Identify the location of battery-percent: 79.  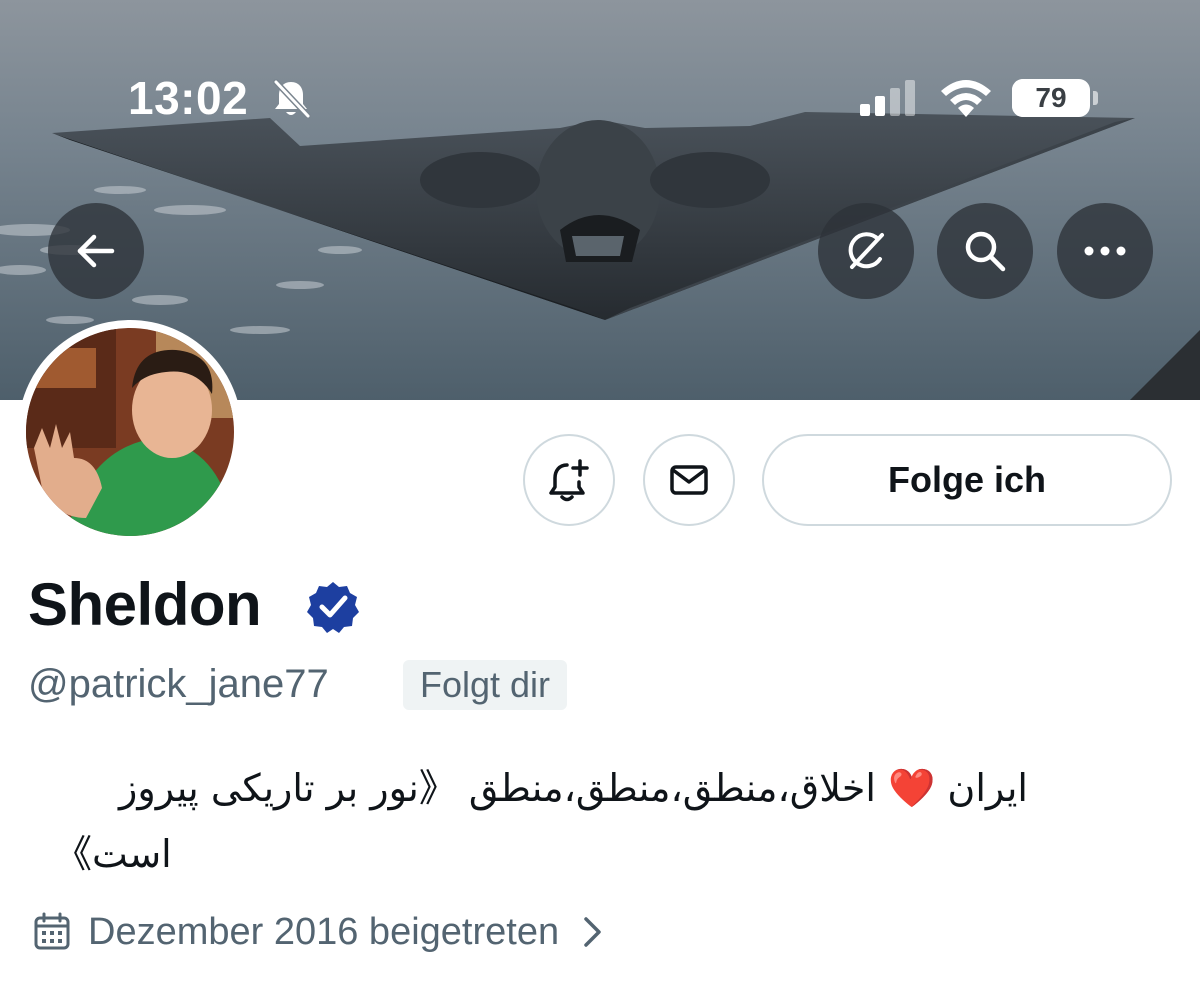
(1051, 97).